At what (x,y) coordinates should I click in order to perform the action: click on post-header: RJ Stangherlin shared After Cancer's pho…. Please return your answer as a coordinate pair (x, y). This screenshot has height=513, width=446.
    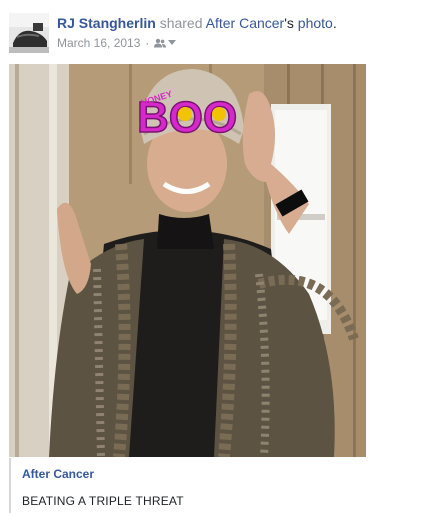
    Looking at the image, I should click on (197, 23).